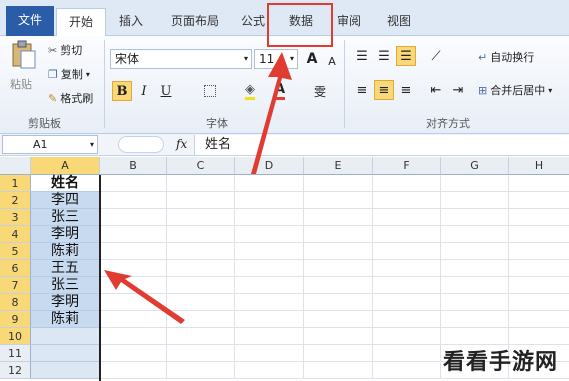  I want to click on arrow-left, so click(144, 297).